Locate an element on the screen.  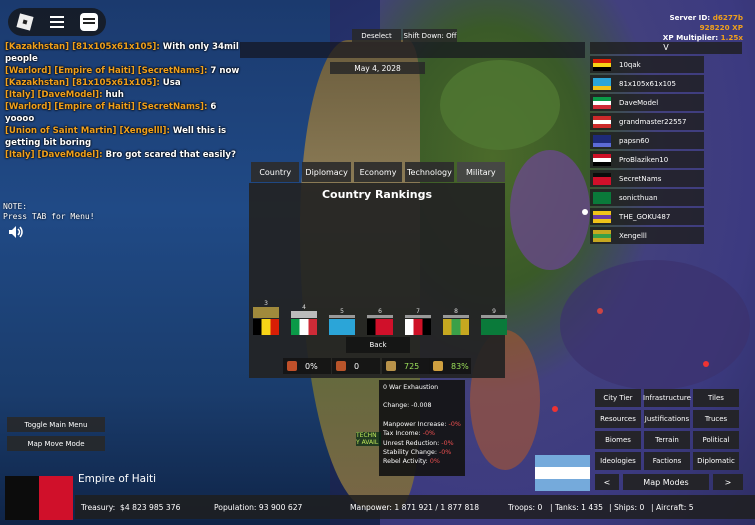
player-list-item: grandmaster22557 is located at coordinates (647, 121).